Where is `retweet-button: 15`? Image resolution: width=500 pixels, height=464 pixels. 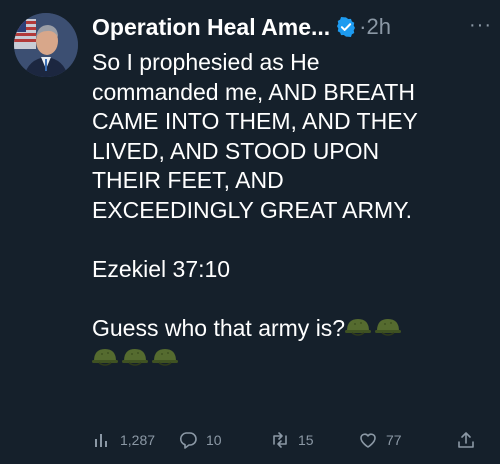 retweet-button: 15 is located at coordinates (292, 440).